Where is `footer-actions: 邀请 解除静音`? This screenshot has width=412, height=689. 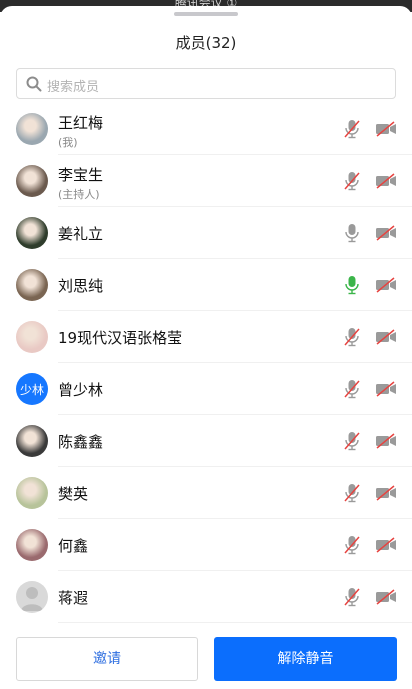
footer-actions: 邀请 解除静音 is located at coordinates (206, 658).